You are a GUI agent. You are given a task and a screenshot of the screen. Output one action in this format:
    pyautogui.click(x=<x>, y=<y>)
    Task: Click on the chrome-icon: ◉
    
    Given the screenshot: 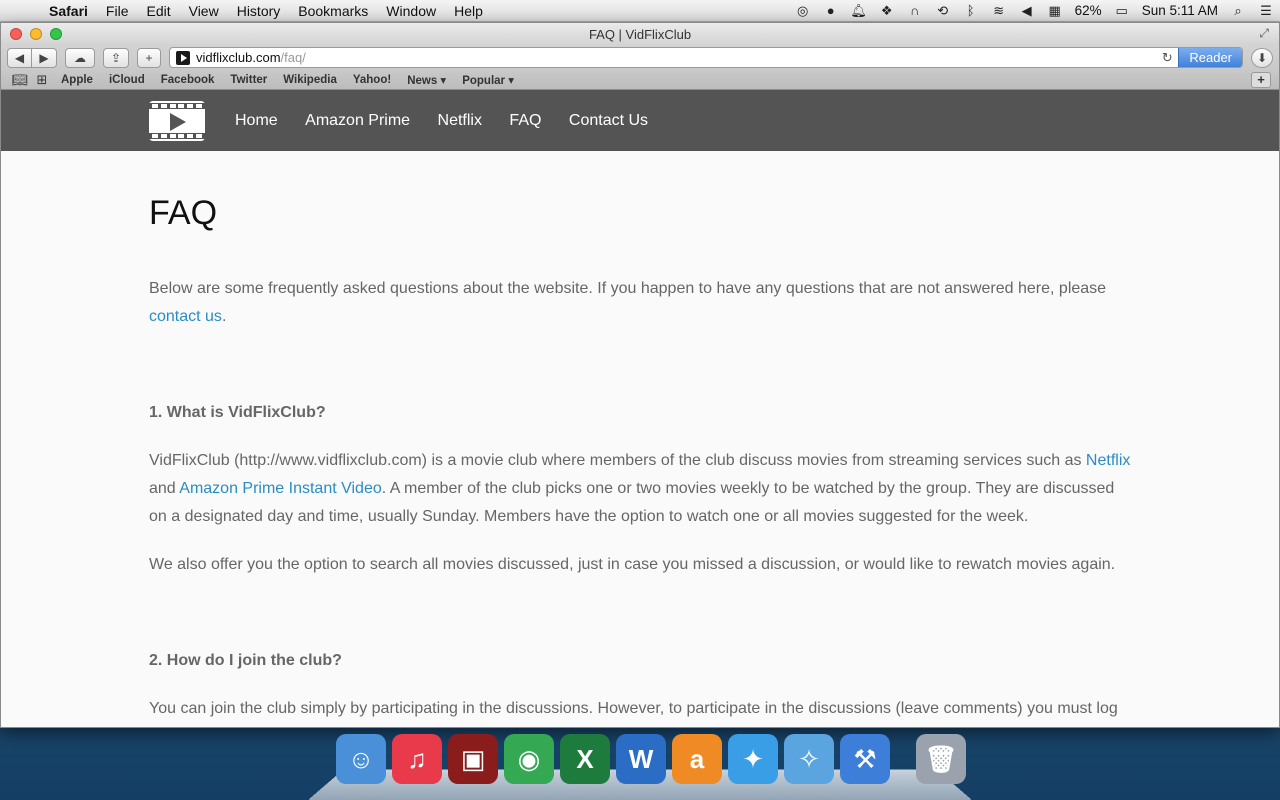 What is the action you would take?
    pyautogui.click(x=529, y=759)
    